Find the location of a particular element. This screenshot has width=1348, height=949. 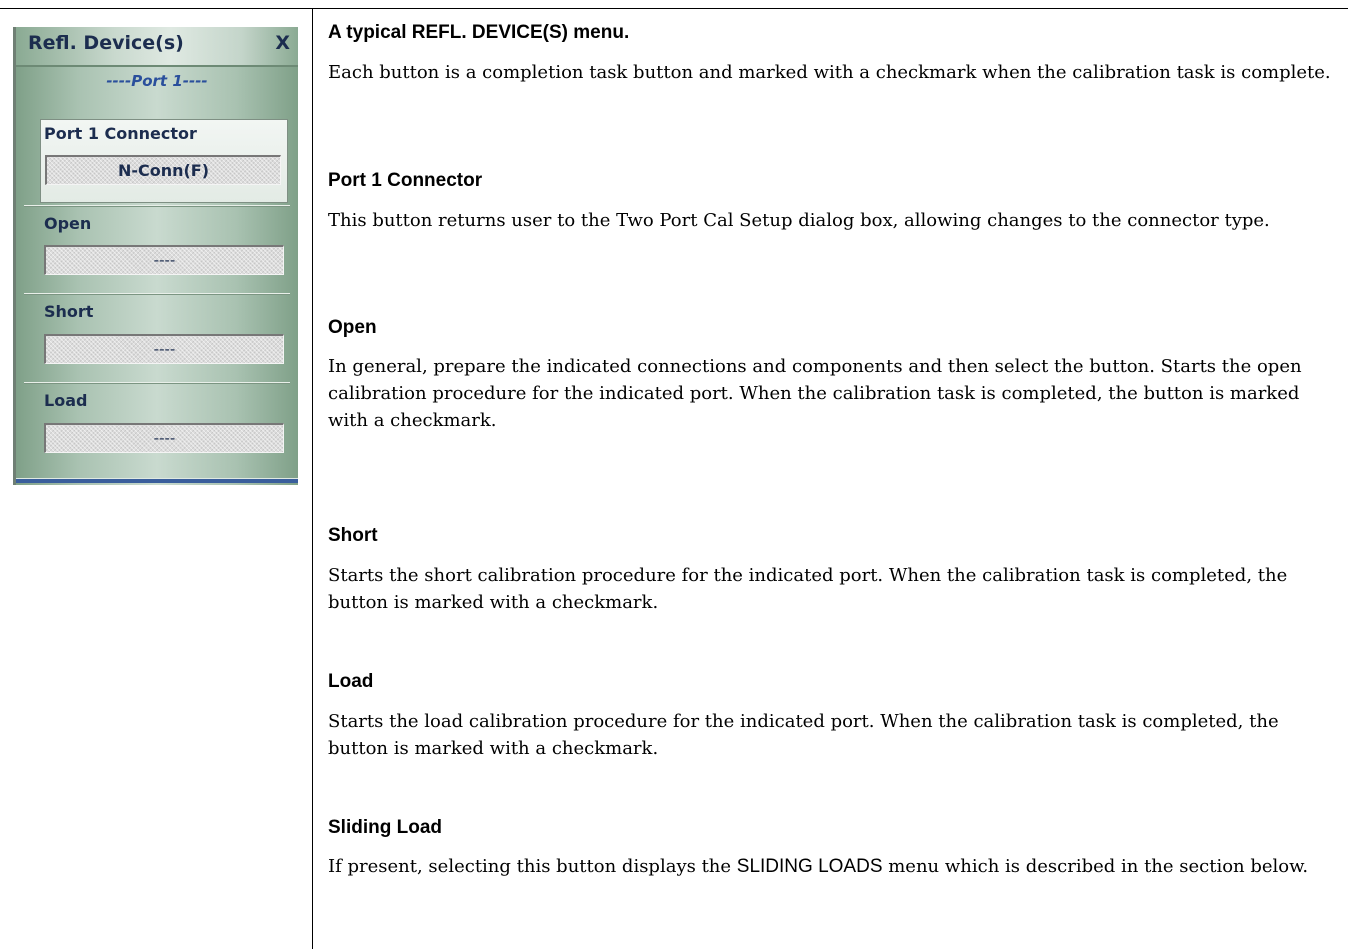

column-divider is located at coordinates (312, 478).